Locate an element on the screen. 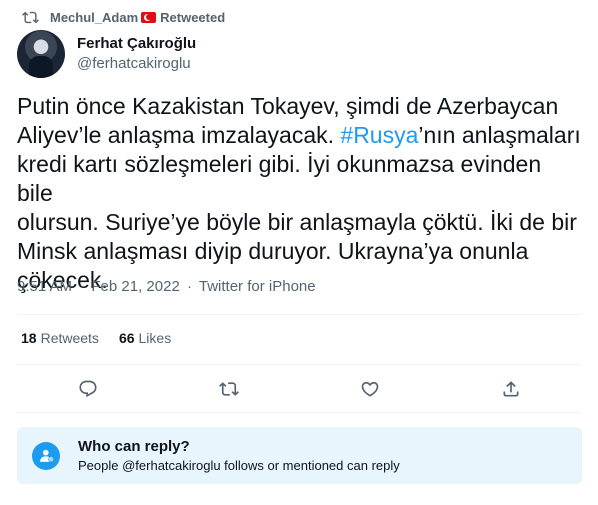  tweet-stats: 18 Retweets 66 Likes is located at coordinates (96, 338).